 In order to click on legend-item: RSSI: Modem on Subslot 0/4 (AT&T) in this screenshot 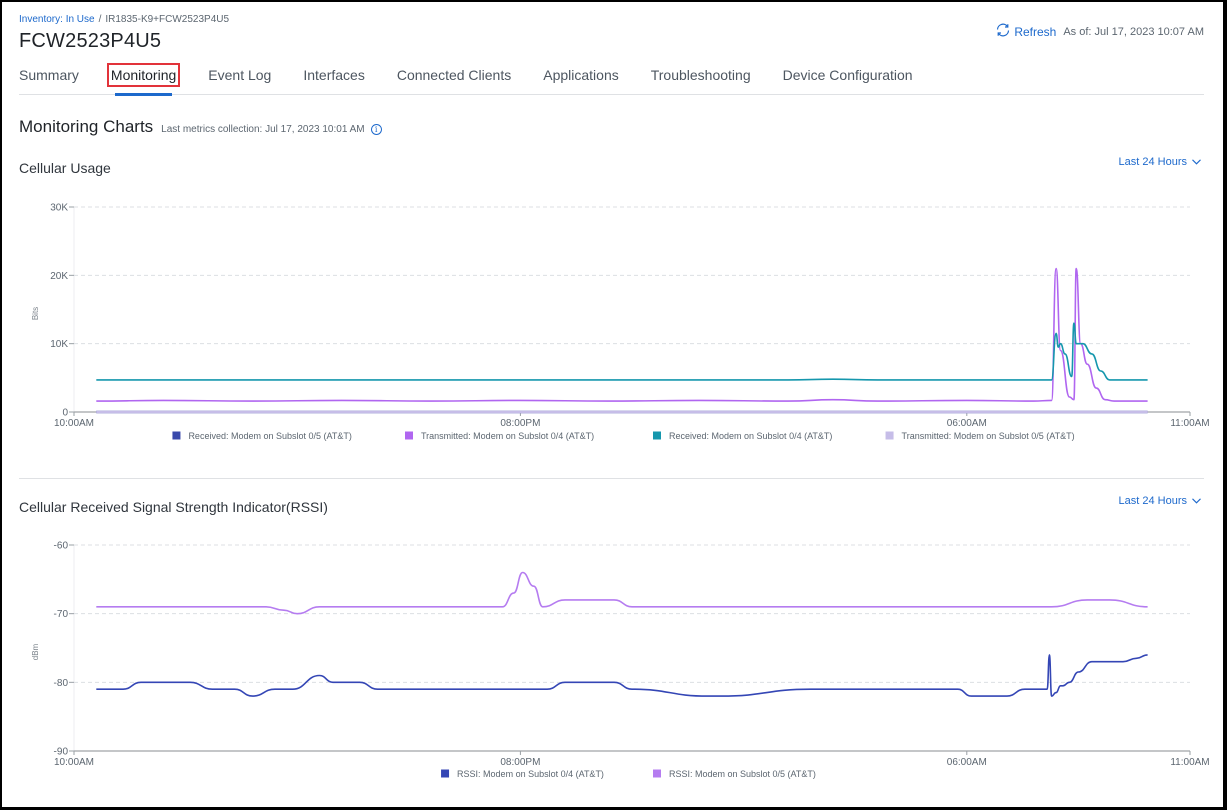, I will do `click(522, 774)`.